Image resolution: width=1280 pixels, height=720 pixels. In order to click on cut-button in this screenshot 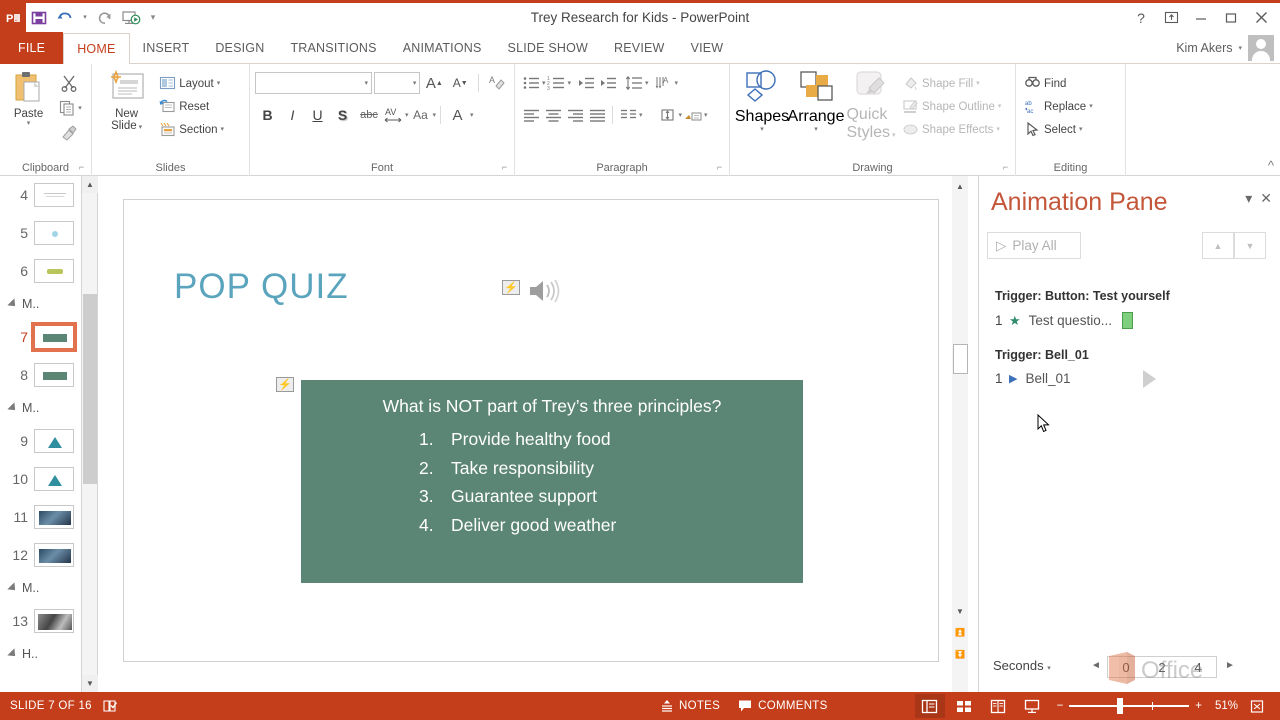, I will do `click(69, 83)`.